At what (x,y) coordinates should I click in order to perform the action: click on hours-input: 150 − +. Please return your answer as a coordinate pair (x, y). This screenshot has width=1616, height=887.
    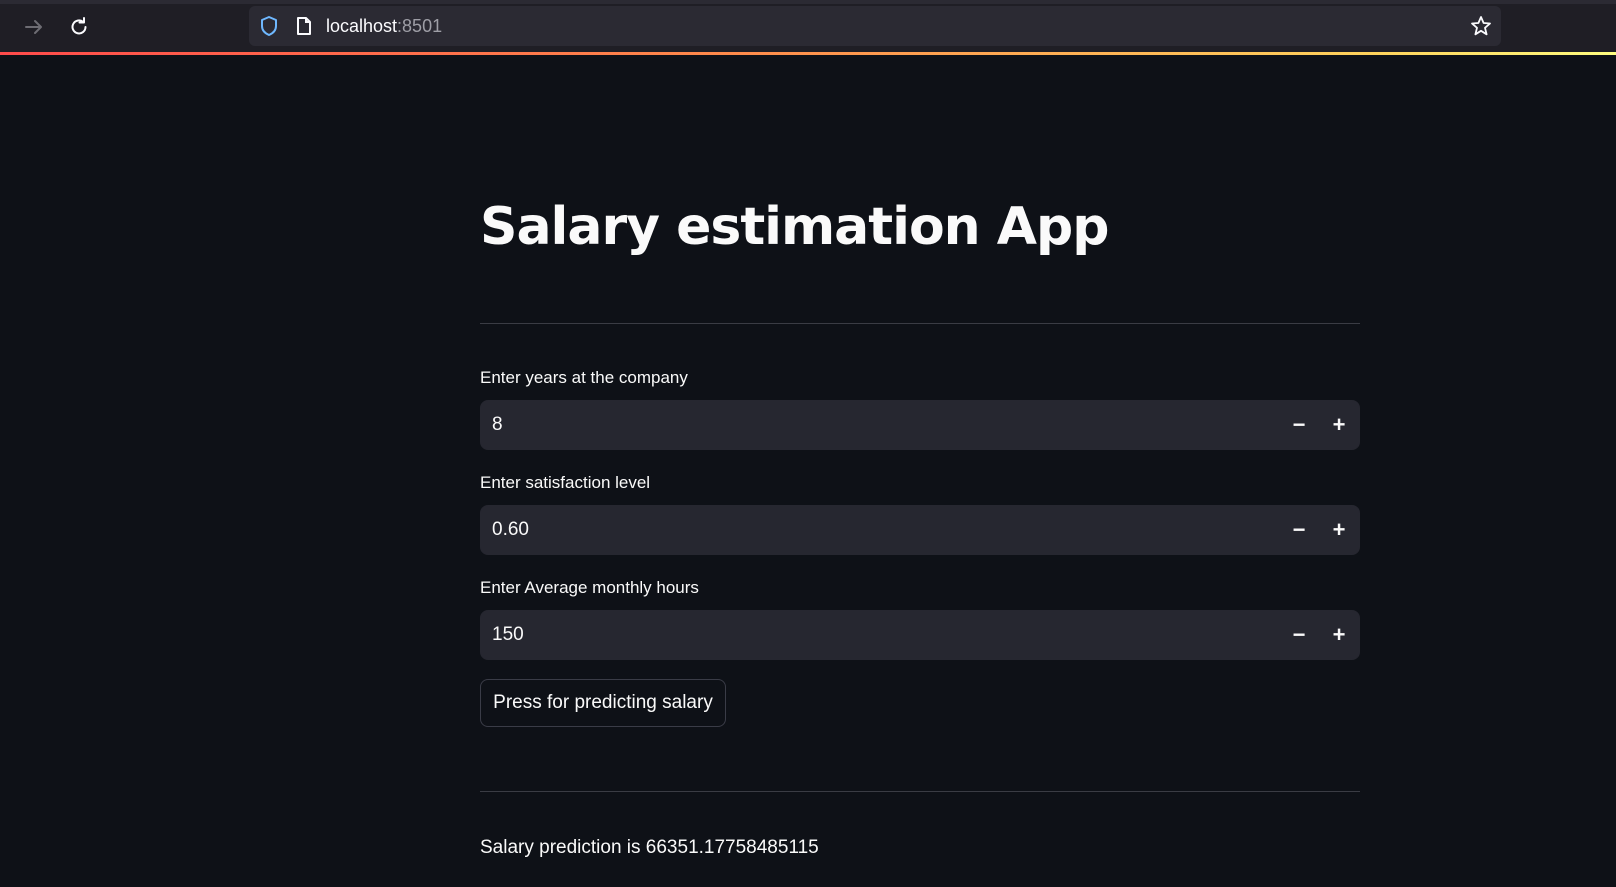
    Looking at the image, I should click on (920, 635).